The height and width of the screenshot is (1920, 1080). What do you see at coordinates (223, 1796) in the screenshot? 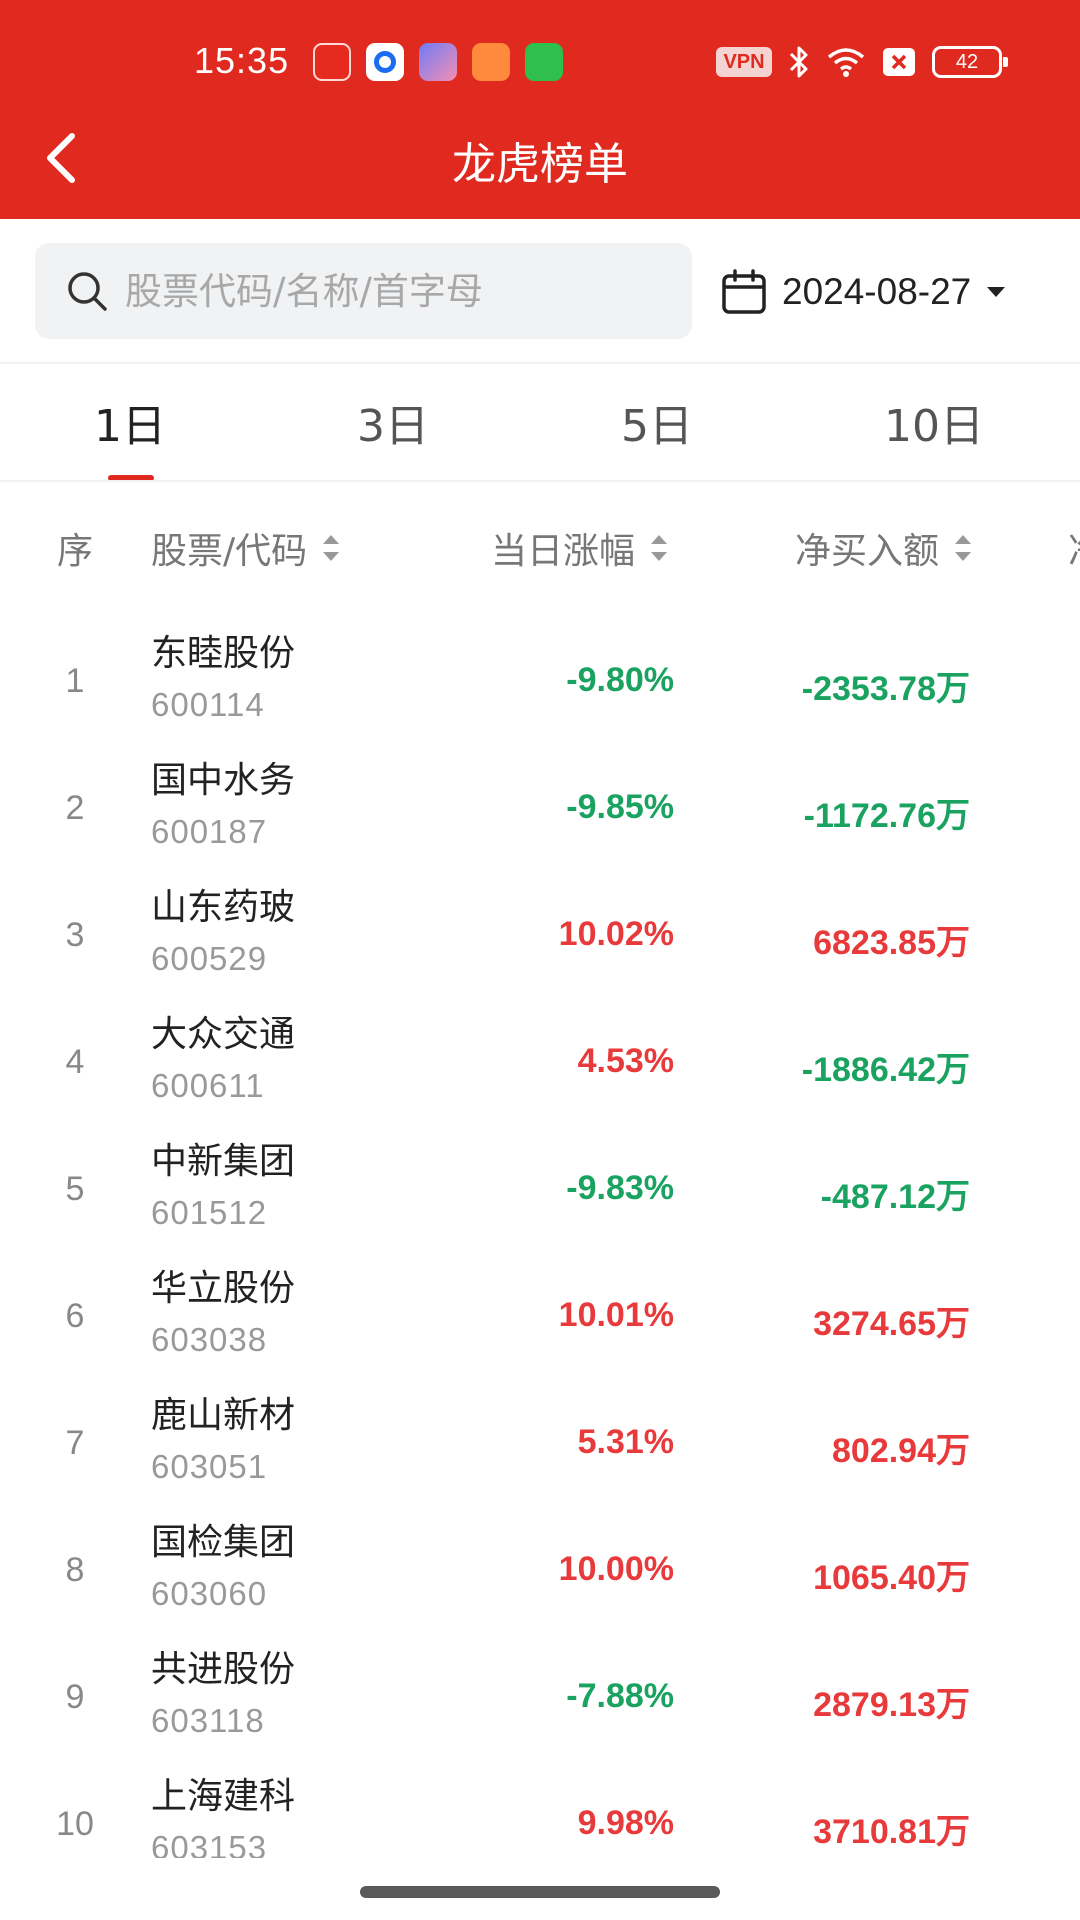
I see `stock-name: 上海建科` at bounding box center [223, 1796].